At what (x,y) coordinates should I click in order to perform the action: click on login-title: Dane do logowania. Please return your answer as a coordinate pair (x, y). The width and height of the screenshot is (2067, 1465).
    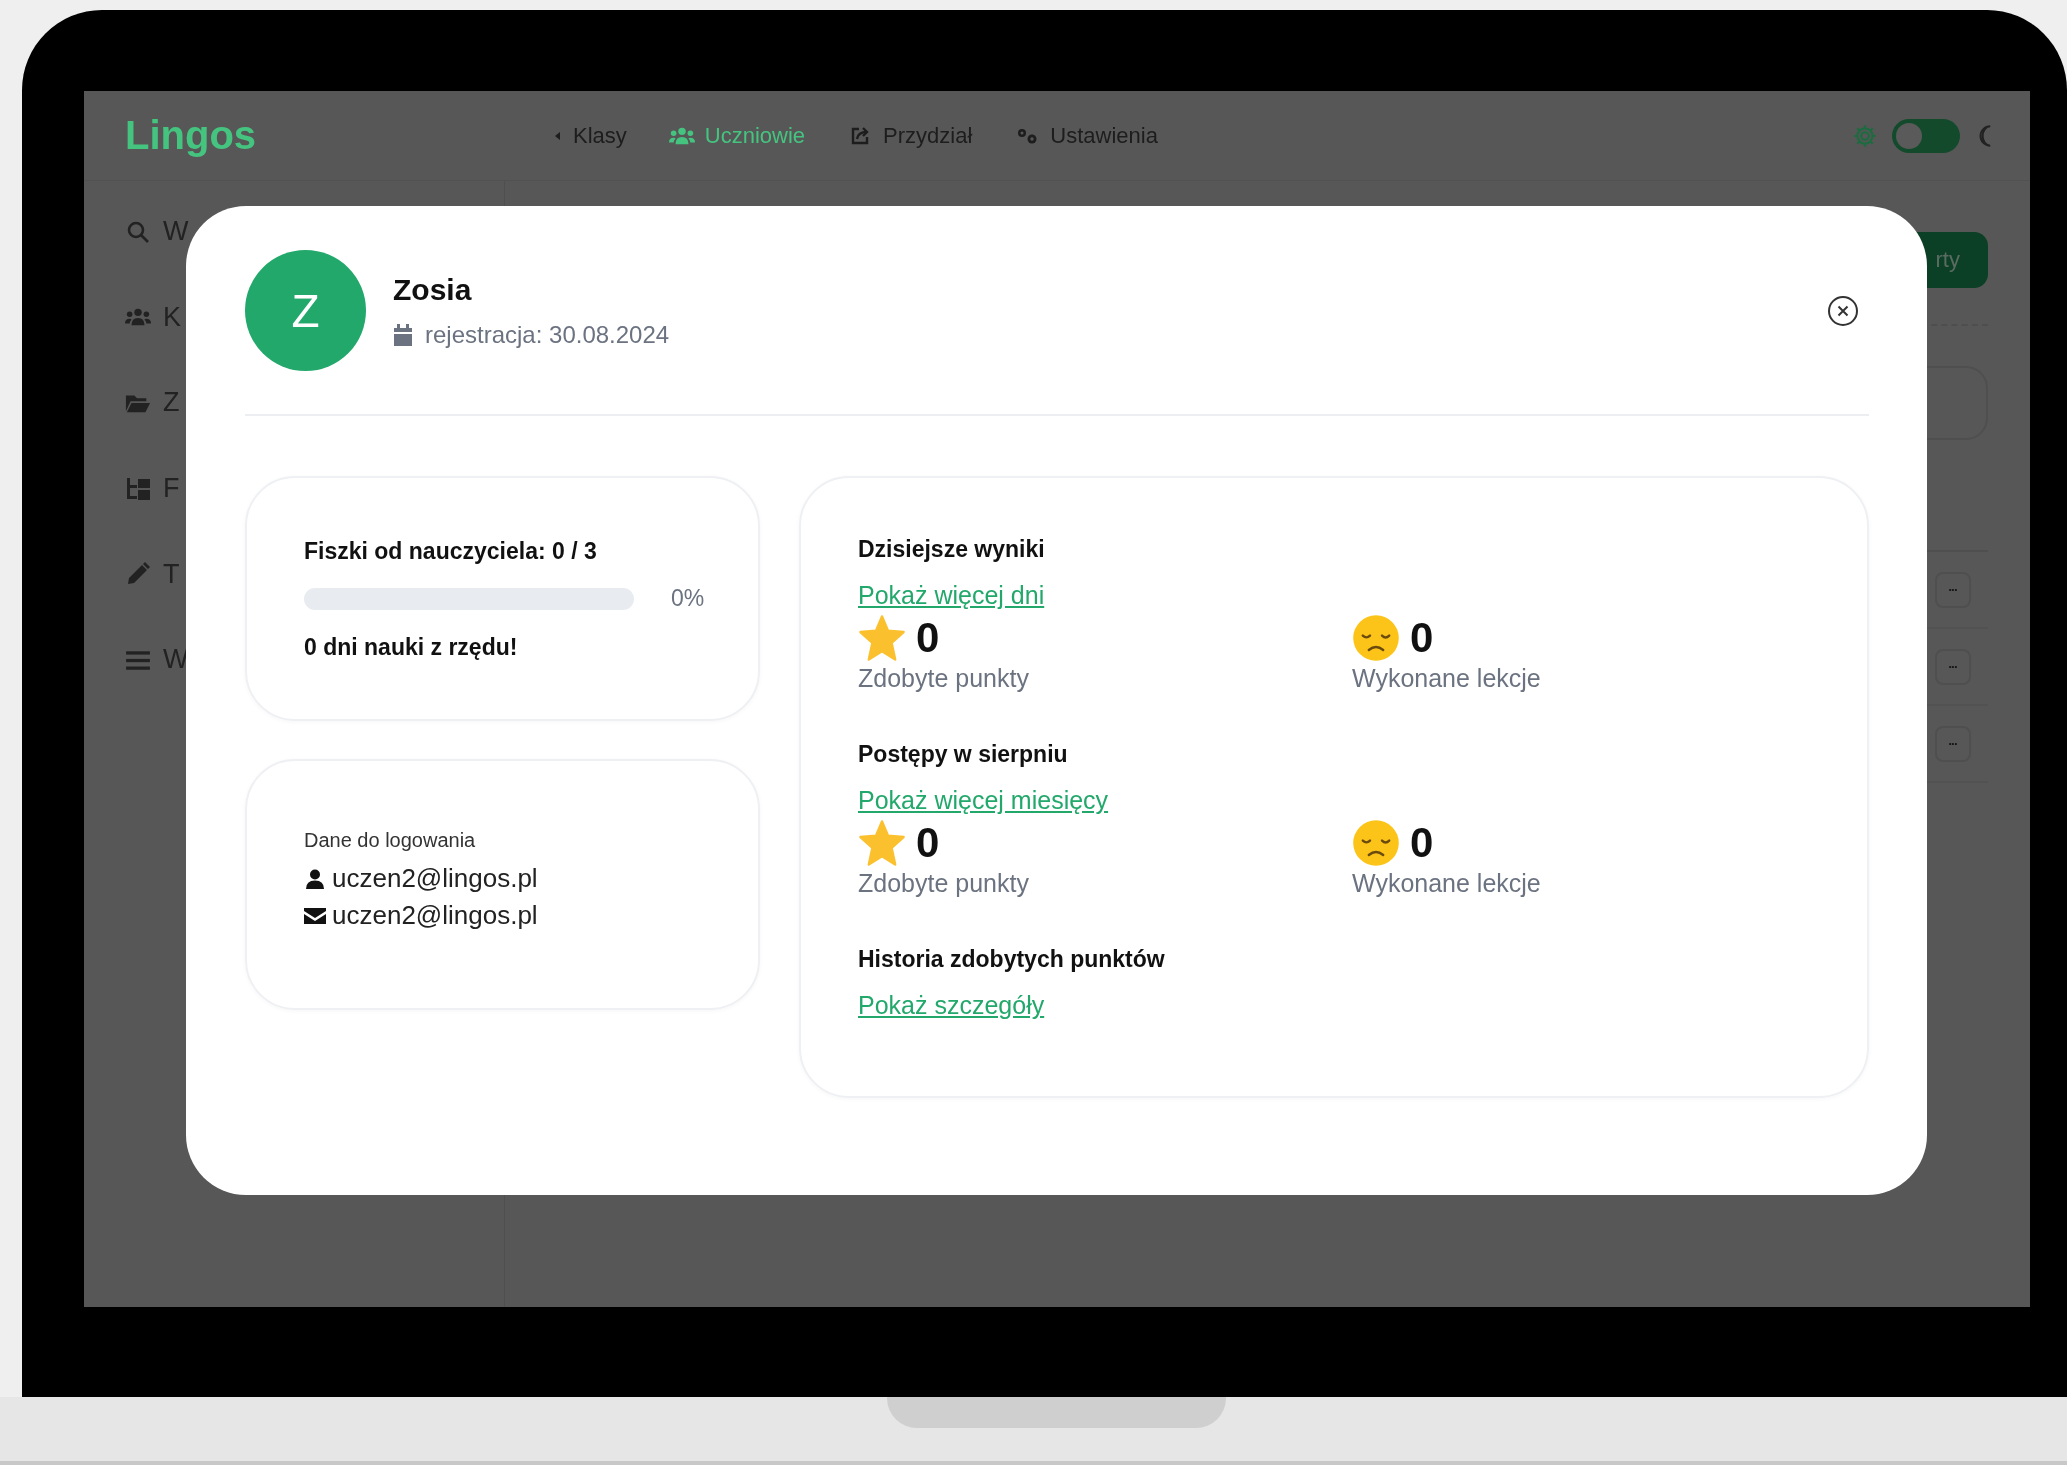
    Looking at the image, I should click on (390, 840).